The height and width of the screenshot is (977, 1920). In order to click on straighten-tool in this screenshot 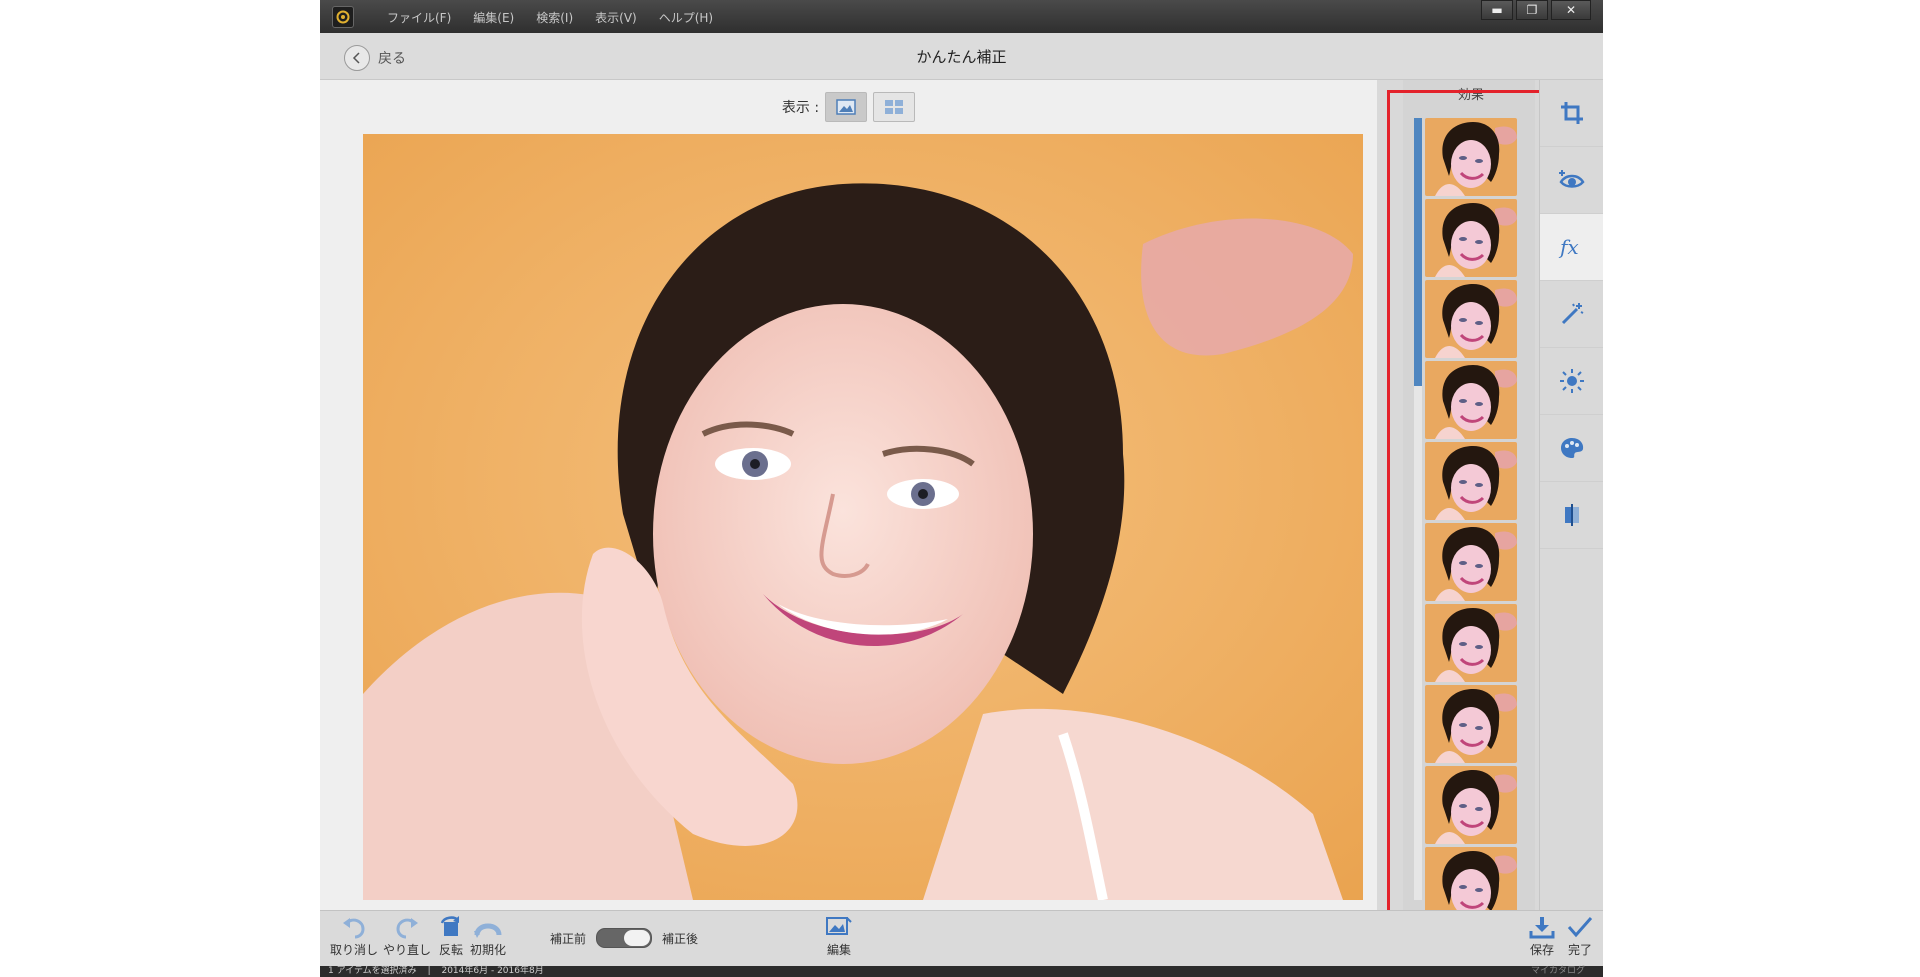, I will do `click(1571, 515)`.